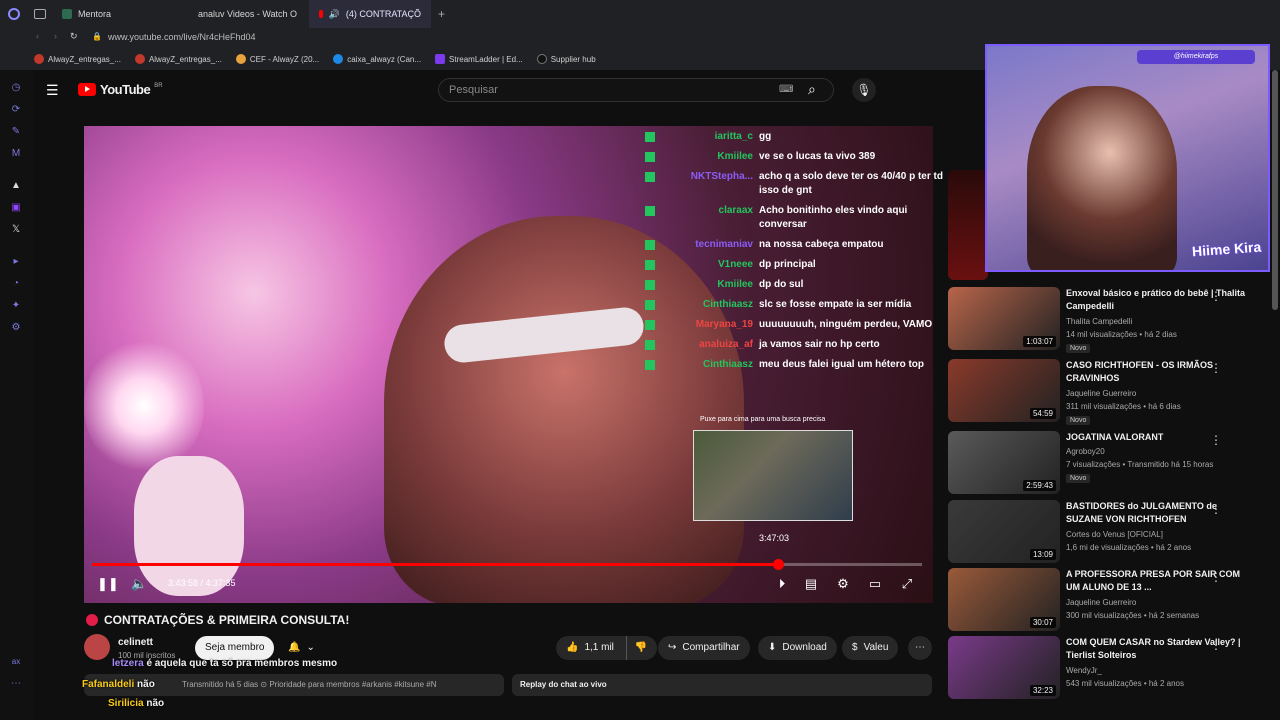  What do you see at coordinates (786, 90) in the screenshot?
I see `keyboard-icon: ⌨` at bounding box center [786, 90].